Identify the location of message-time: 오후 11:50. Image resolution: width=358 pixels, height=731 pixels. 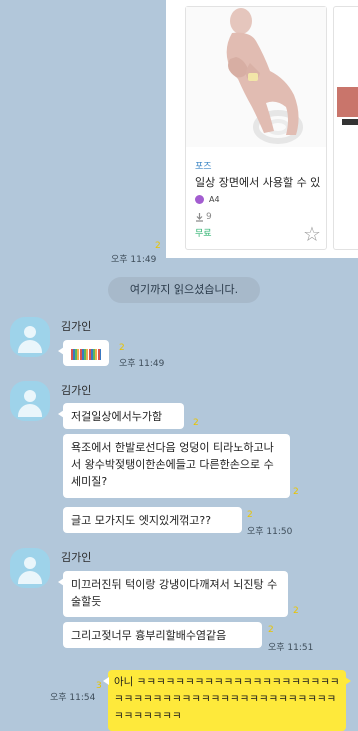
(270, 532).